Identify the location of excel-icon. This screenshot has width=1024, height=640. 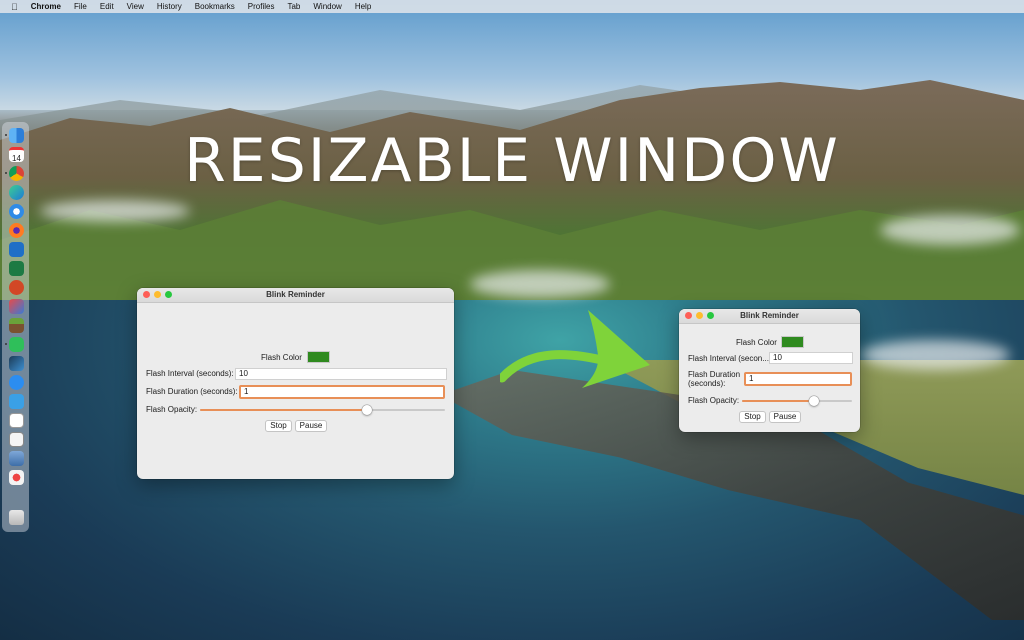
(16, 268).